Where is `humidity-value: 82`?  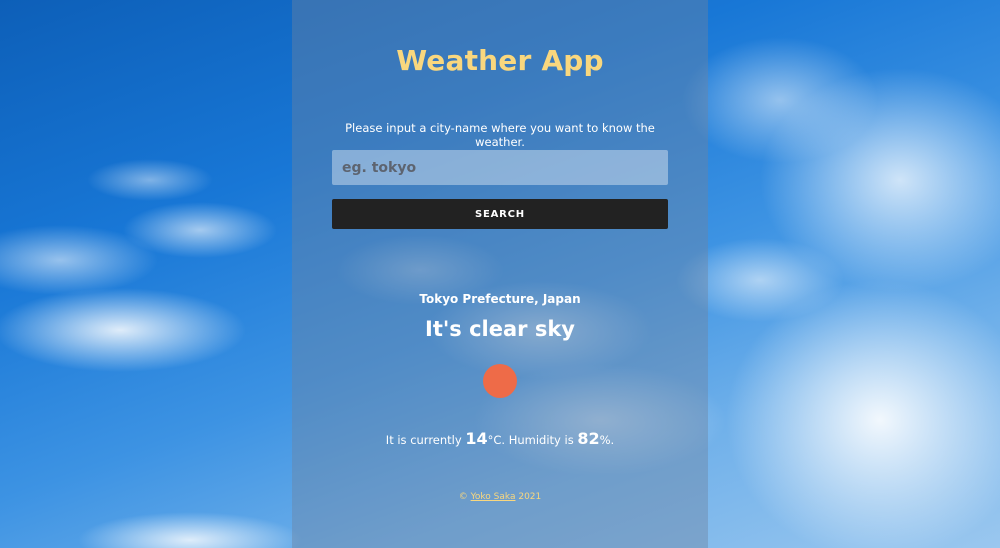
humidity-value: 82 is located at coordinates (588, 438).